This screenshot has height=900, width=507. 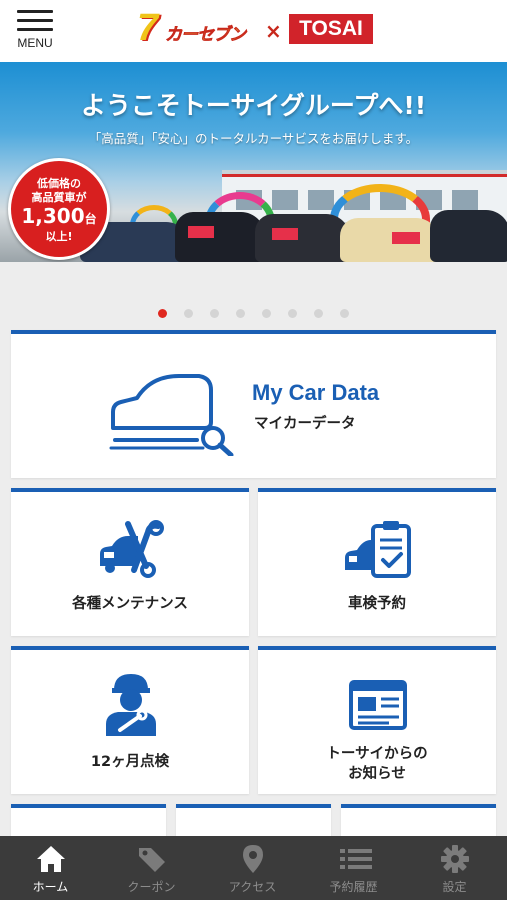 I want to click on stock-count-badge: 低価格の 高品質車が 1,300台 以上!, so click(x=59, y=209).